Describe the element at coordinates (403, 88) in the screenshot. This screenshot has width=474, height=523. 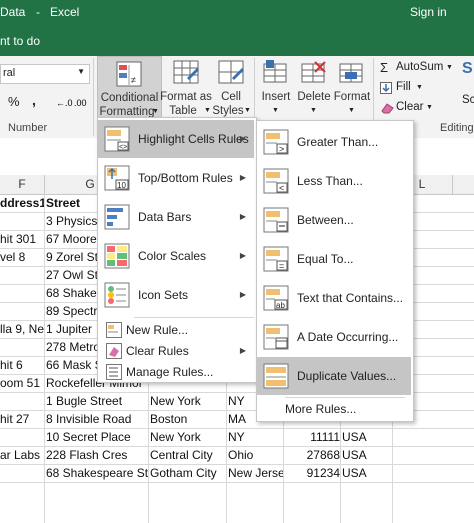
I see `fill-button: Fill ▼` at that location.